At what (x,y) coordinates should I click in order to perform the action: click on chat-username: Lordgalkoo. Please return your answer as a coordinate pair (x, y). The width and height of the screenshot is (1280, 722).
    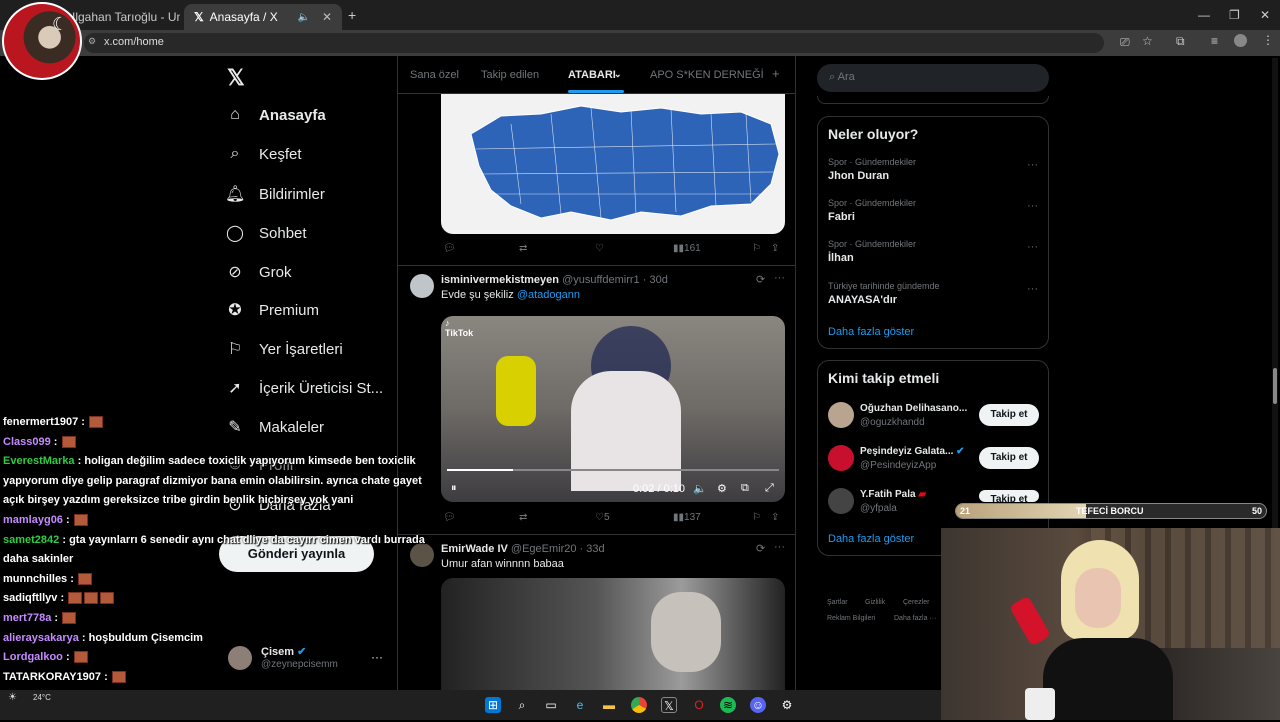
    Looking at the image, I should click on (33, 657).